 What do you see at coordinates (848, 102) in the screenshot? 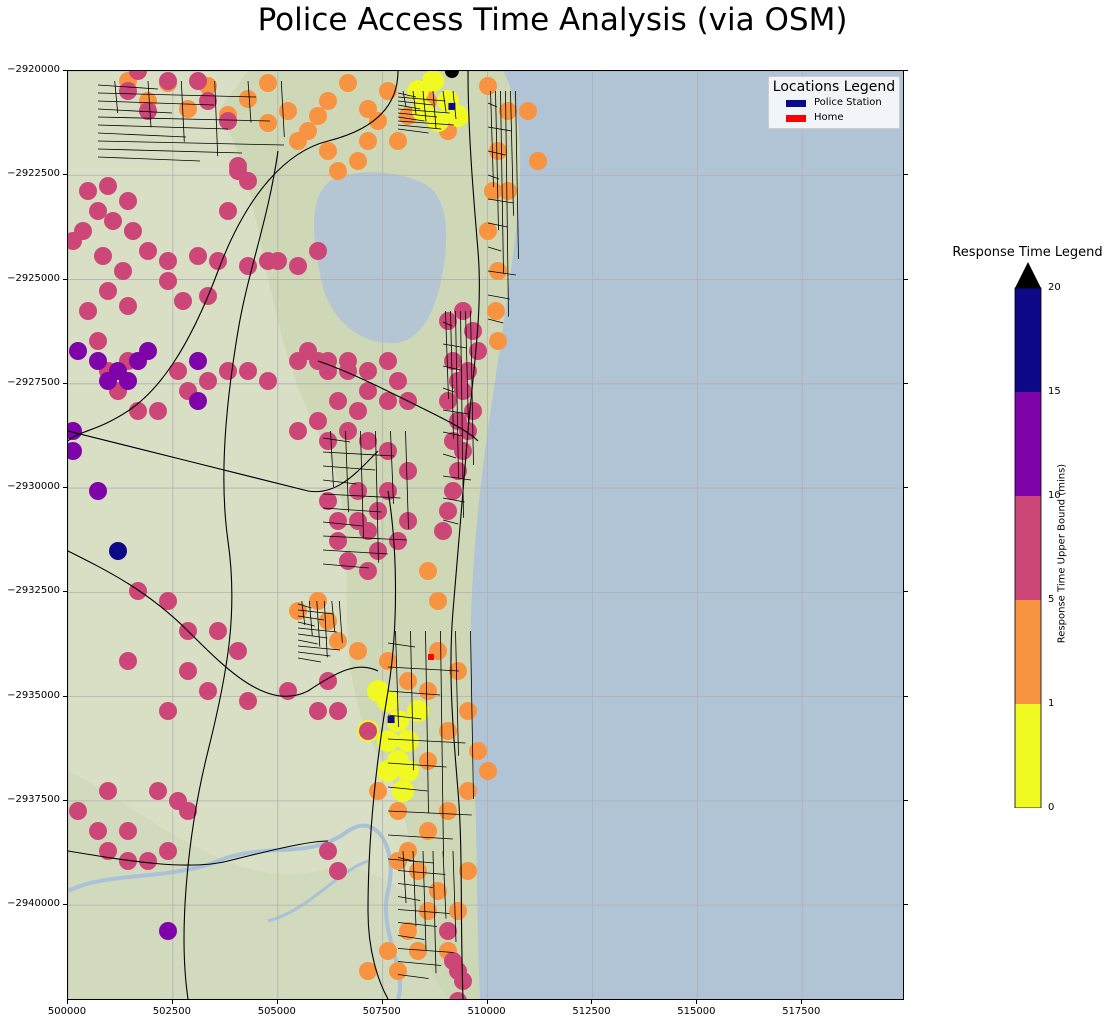
I see `legend-label-police-station: Police Station` at bounding box center [848, 102].